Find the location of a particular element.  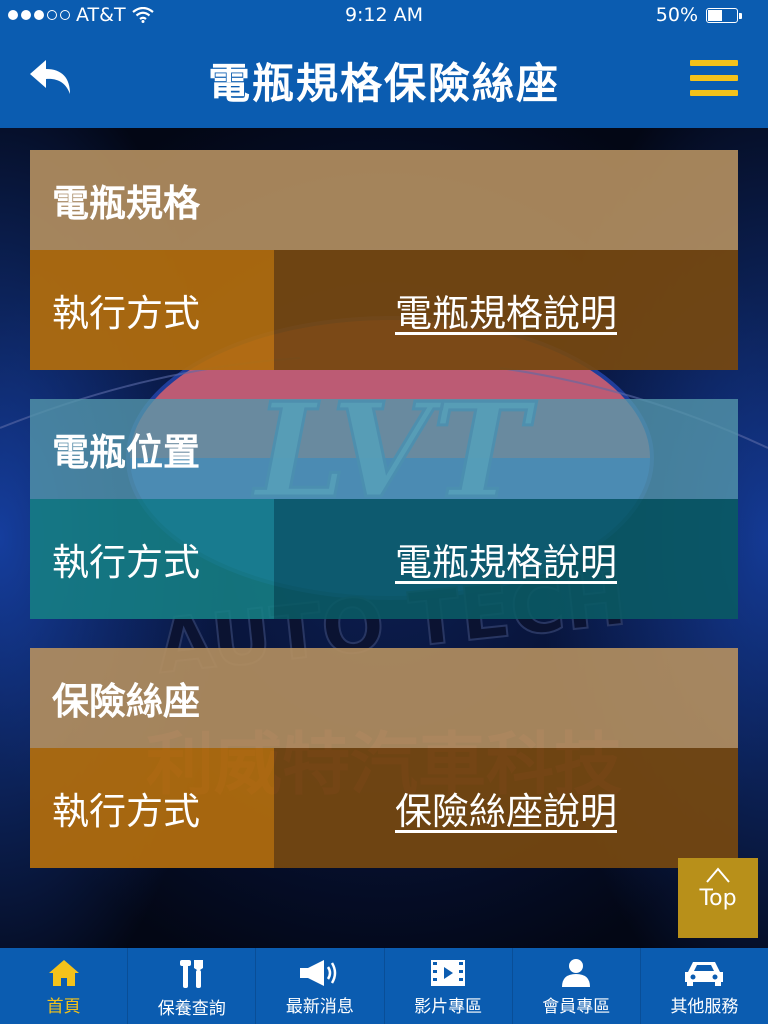

status-bar: AT&T 9:12 AM 50% is located at coordinates (384, 16).